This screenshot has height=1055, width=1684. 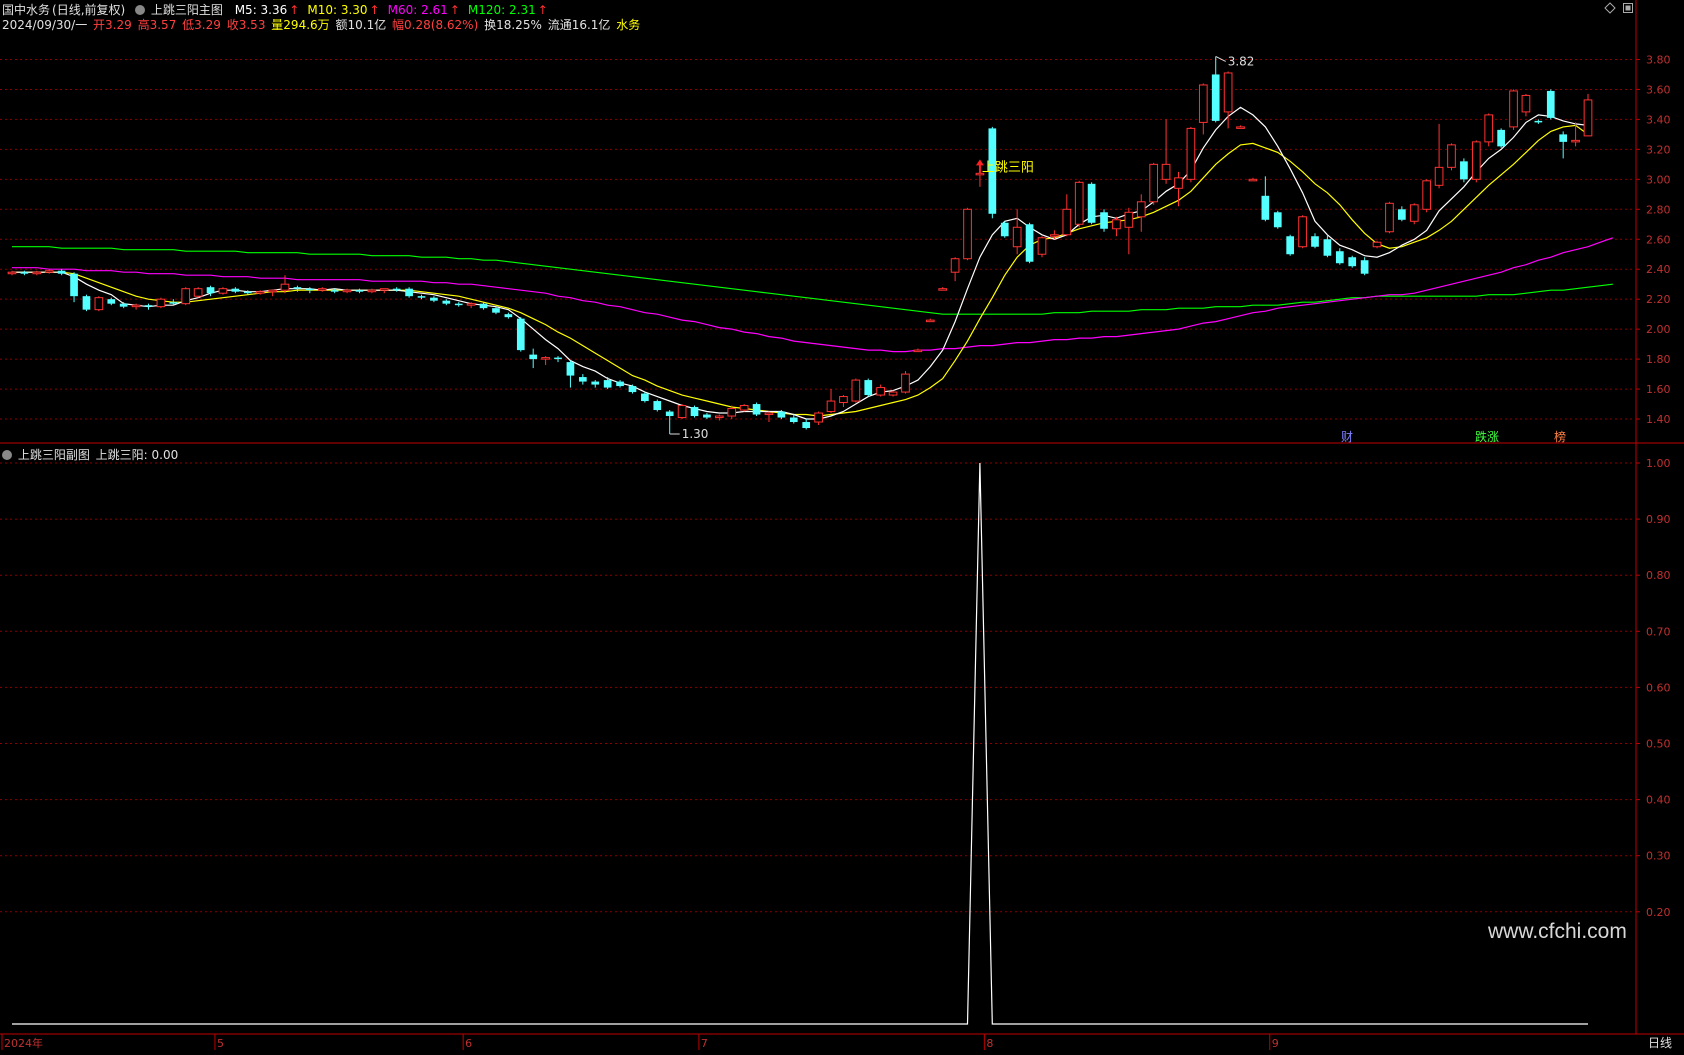 I want to click on quote-sector: 水务, so click(x=628, y=25).